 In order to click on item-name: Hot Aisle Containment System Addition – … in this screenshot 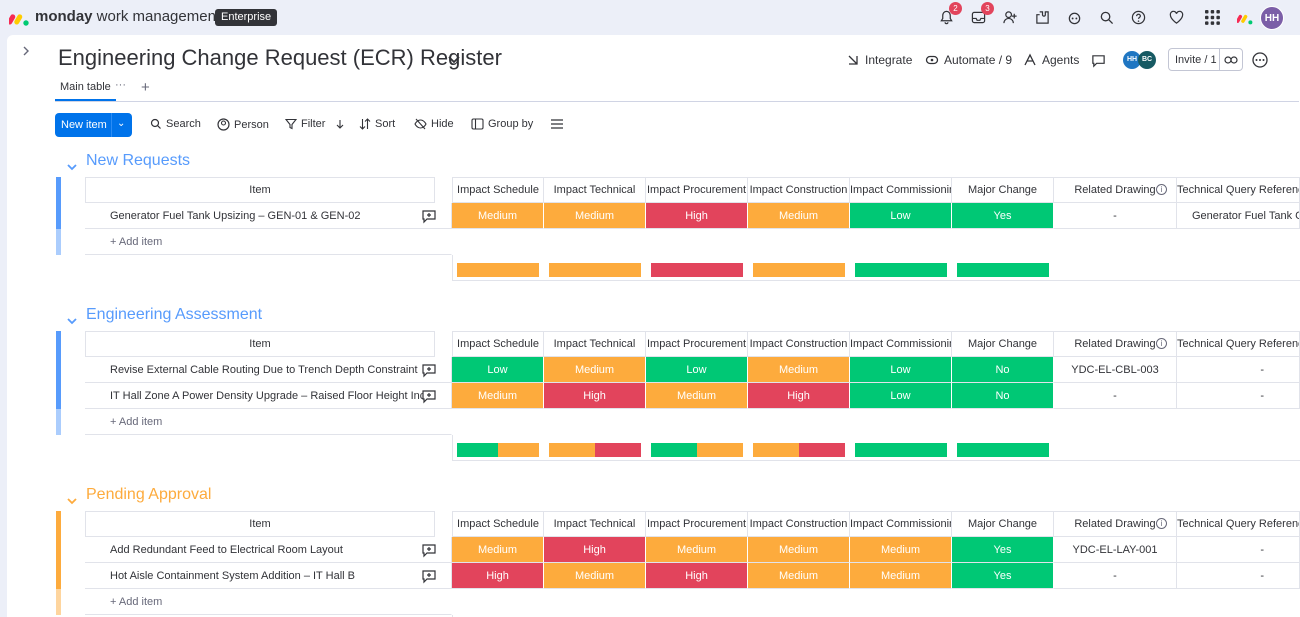, I will do `click(268, 576)`.